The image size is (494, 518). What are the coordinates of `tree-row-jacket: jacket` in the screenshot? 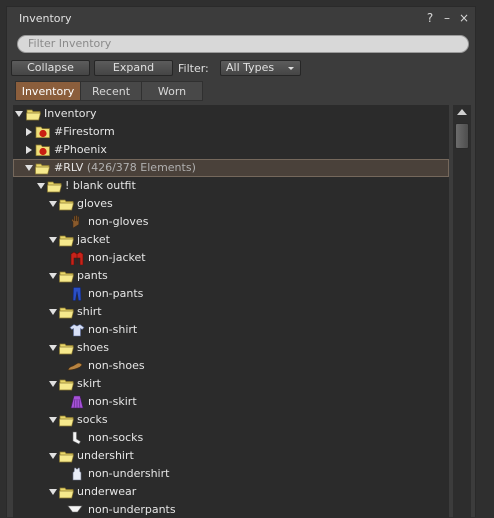 It's located at (231, 240).